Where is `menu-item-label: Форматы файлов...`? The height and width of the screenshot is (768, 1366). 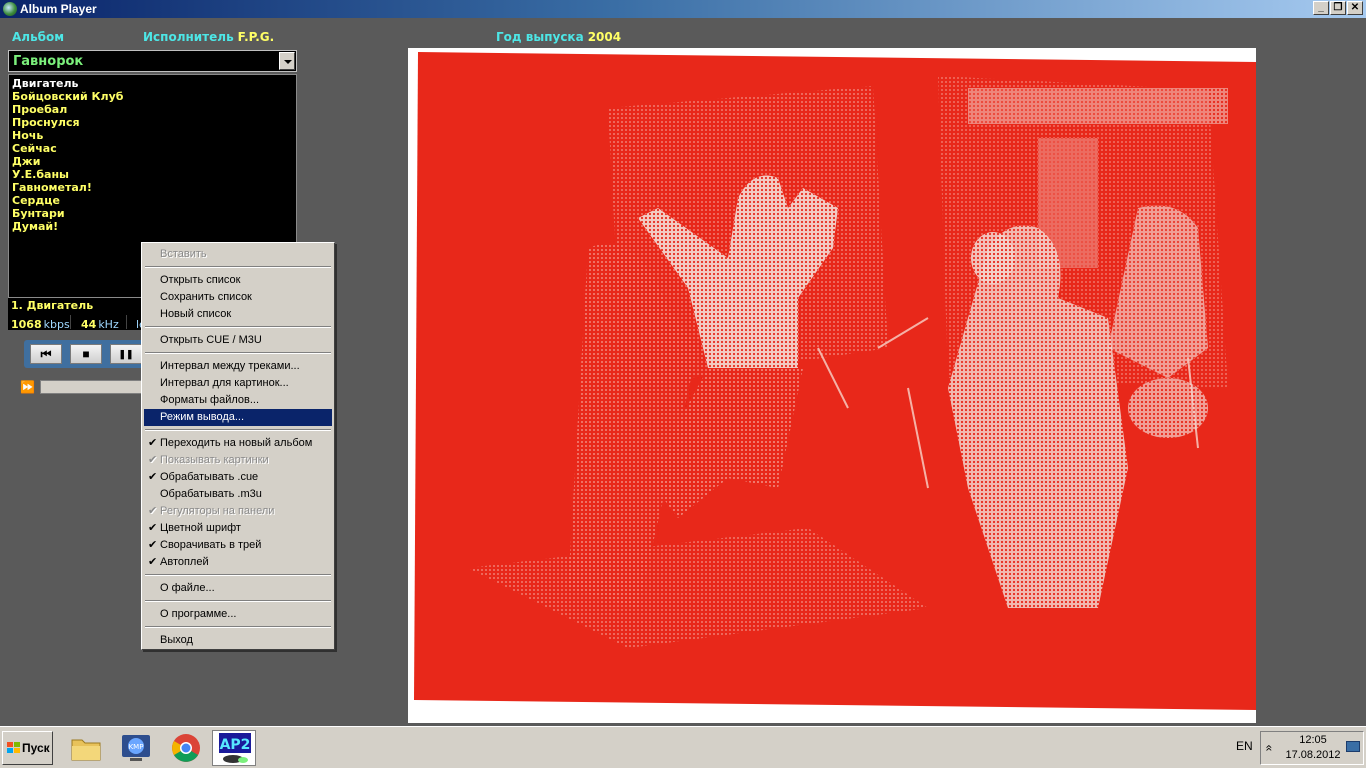
menu-item-label: Форматы файлов... is located at coordinates (210, 400).